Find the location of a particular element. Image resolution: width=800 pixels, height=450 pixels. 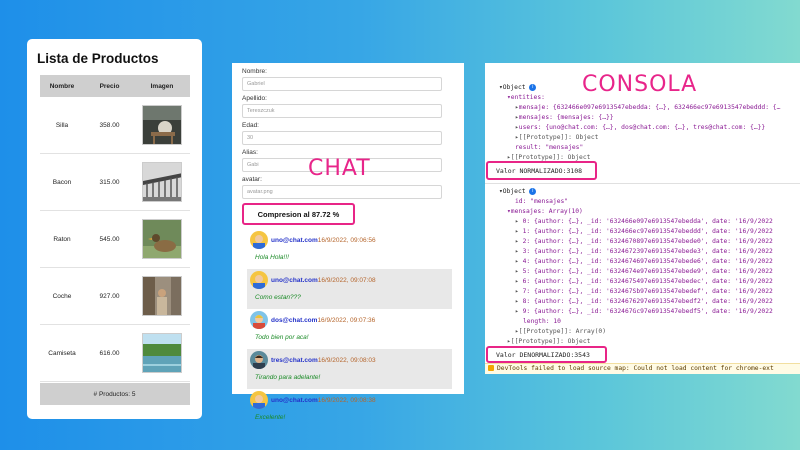

mensajes-array-node: ▾mensajes: Array(10) is located at coordinates (545, 212).